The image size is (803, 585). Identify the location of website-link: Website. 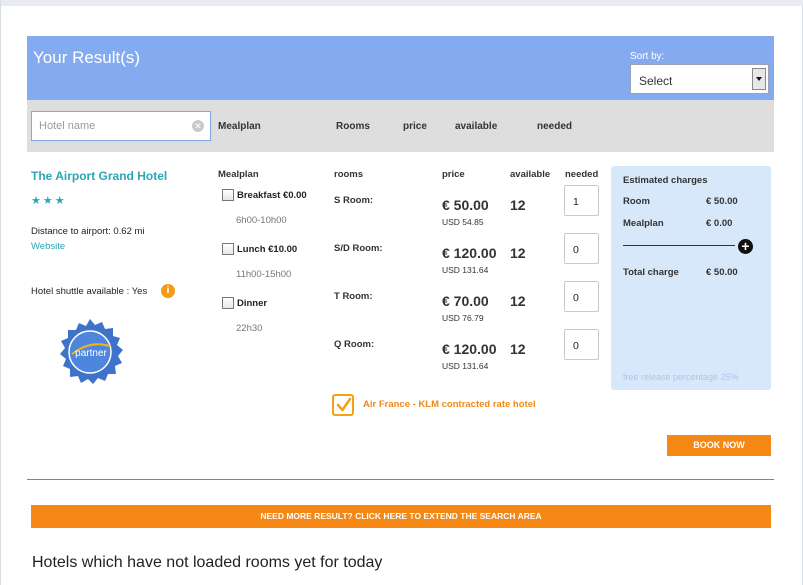
(48, 246).